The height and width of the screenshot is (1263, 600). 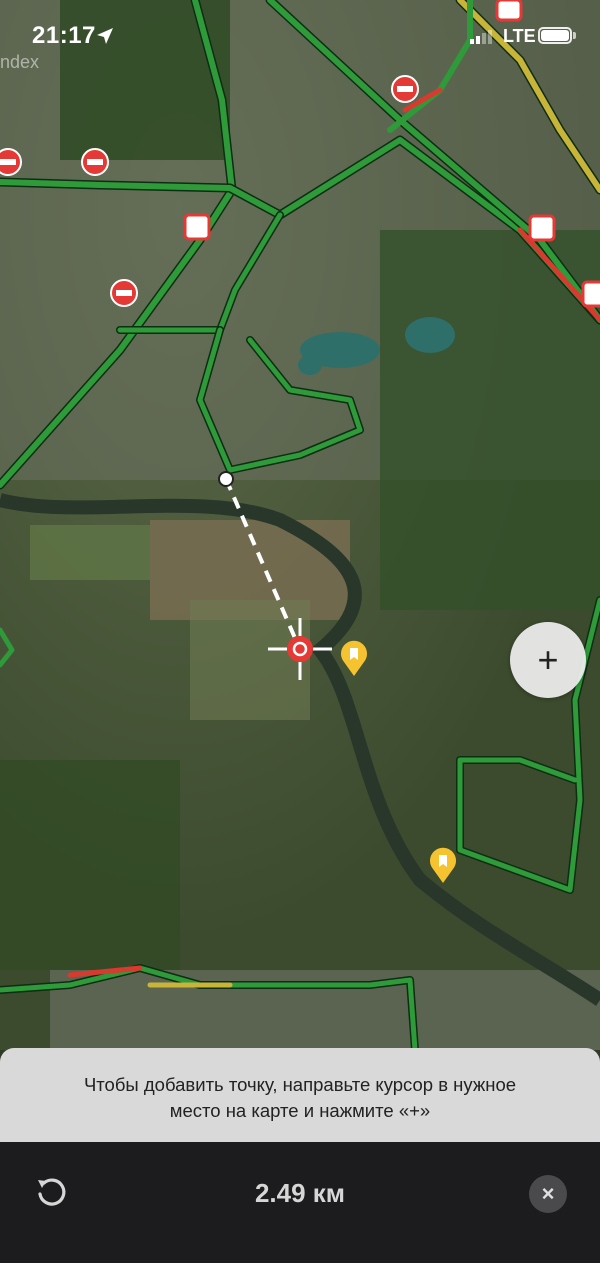 What do you see at coordinates (300, 1193) in the screenshot?
I see `distance-value: 2.49 км` at bounding box center [300, 1193].